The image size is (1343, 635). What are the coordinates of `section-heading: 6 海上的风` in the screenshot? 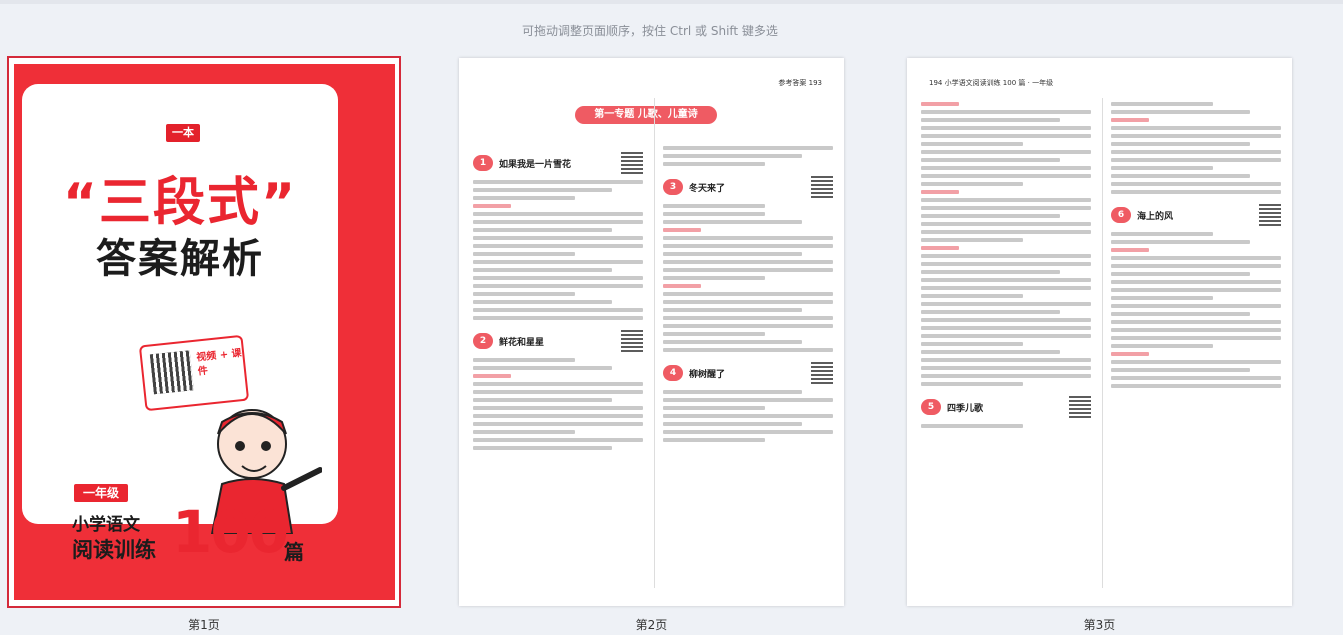 It's located at (1196, 215).